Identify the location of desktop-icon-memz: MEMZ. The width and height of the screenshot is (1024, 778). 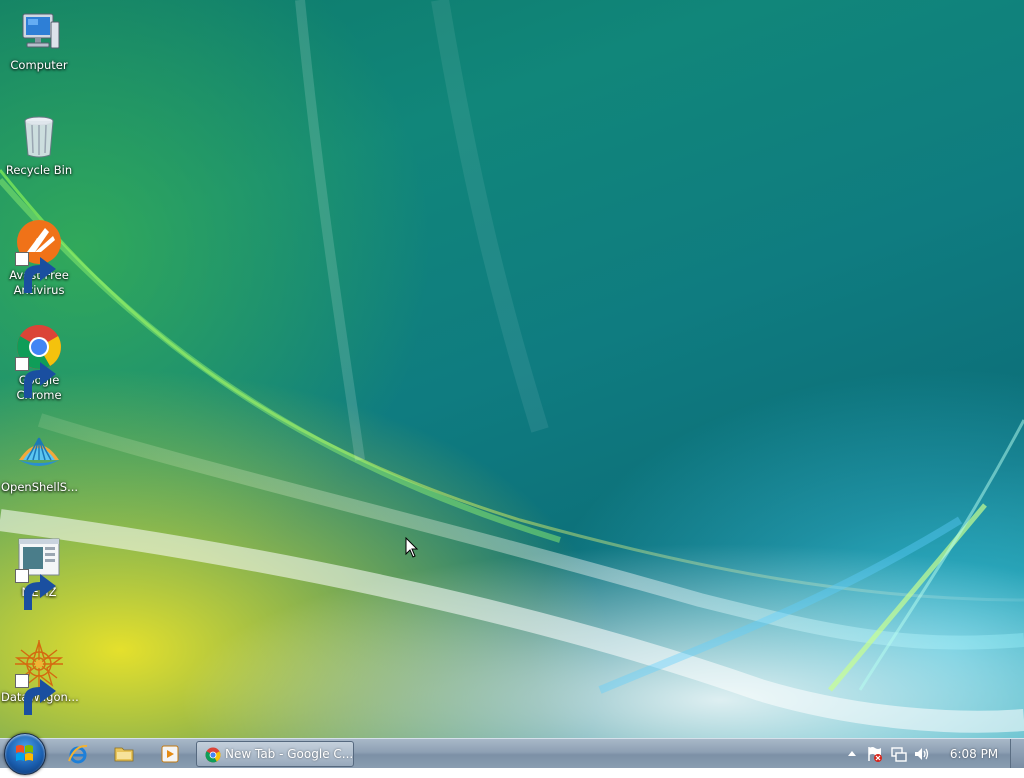
(39, 572).